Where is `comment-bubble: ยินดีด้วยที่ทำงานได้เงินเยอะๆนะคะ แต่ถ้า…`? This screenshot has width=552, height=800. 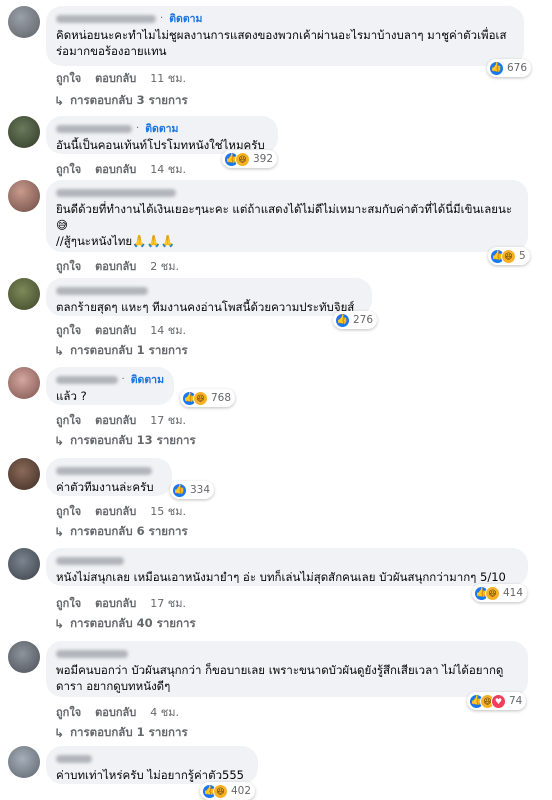 comment-bubble: ยินดีด้วยที่ทำงานได้เงินเยอะๆนะคะ แต่ถ้า… is located at coordinates (287, 216).